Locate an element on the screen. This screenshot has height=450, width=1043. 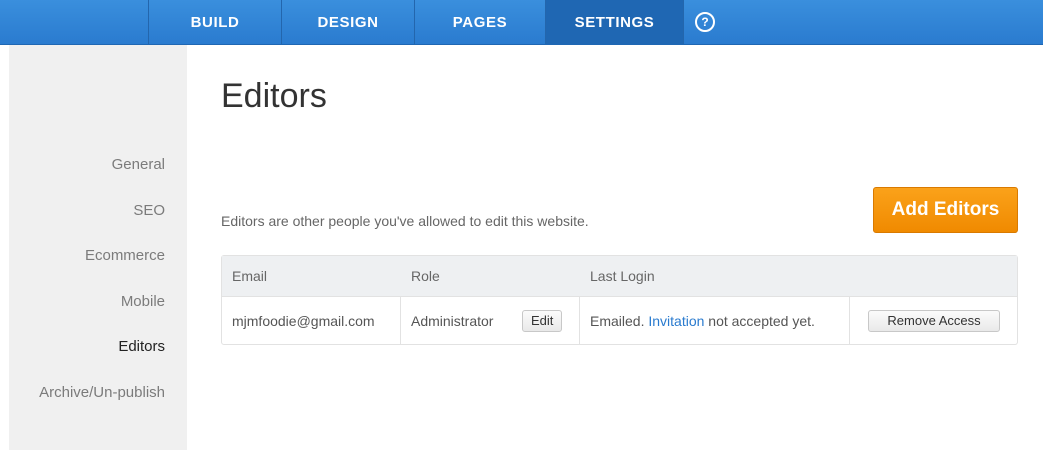
tab-build: BUILD is located at coordinates (215, 22).